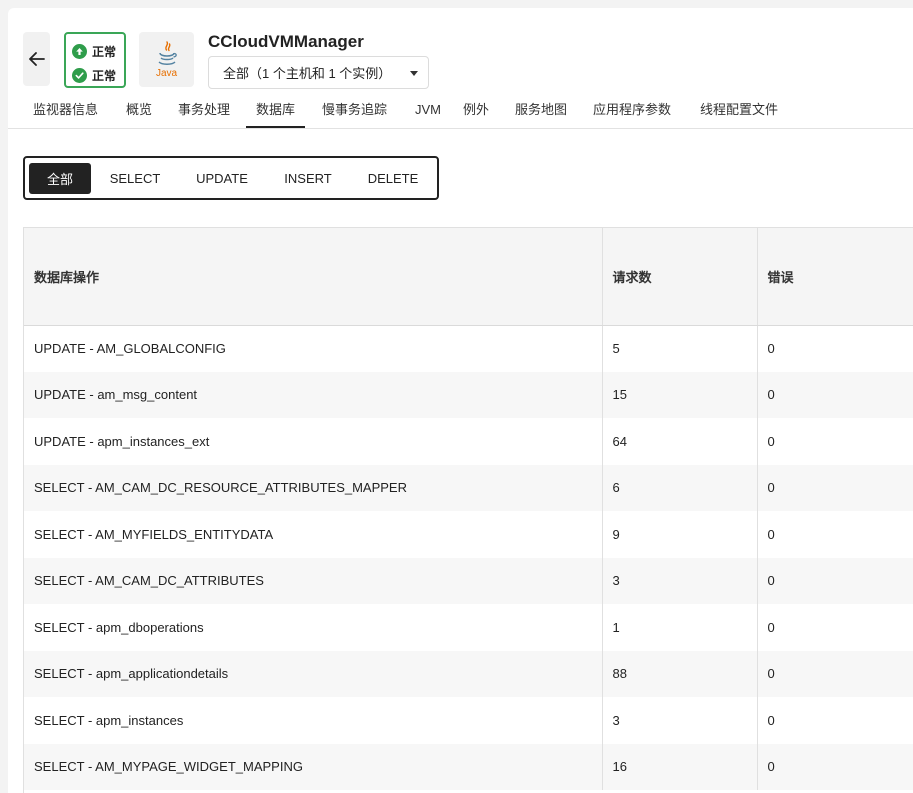 This screenshot has width=913, height=793. I want to click on tab-thread-profile: 线程配置文件, so click(739, 114).